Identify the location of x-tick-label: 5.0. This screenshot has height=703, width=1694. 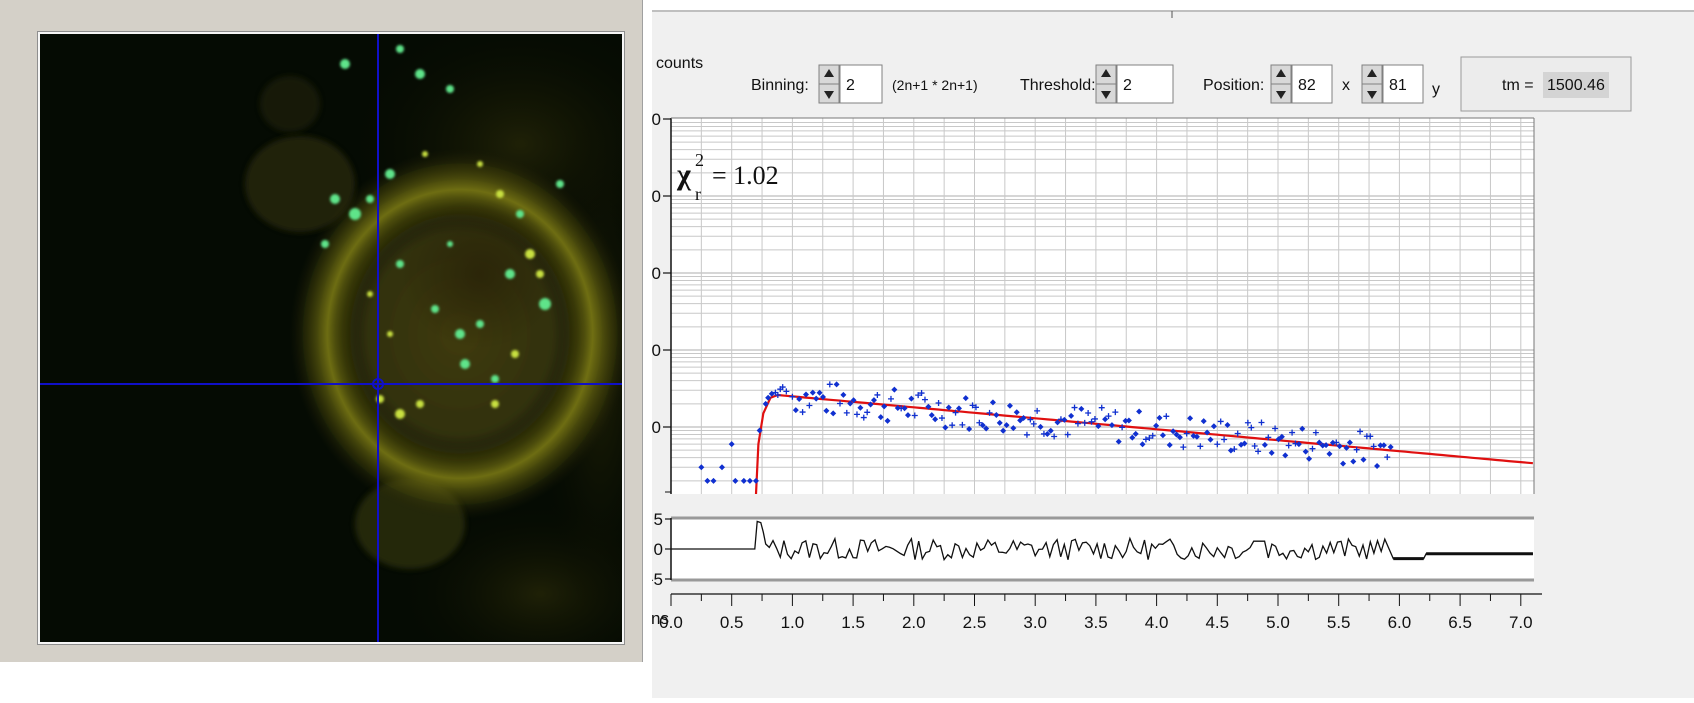
(1278, 622).